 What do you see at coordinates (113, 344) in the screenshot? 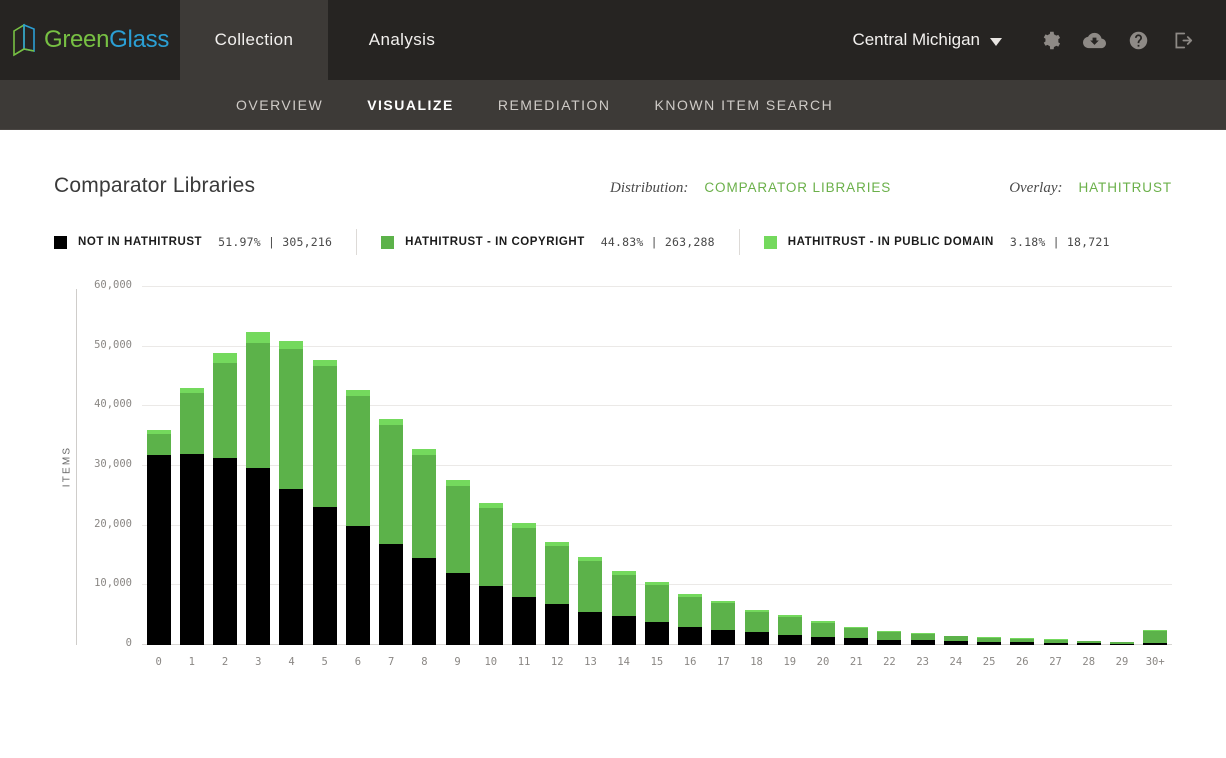
I see `y-axis-tick-label: 50,000` at bounding box center [113, 344].